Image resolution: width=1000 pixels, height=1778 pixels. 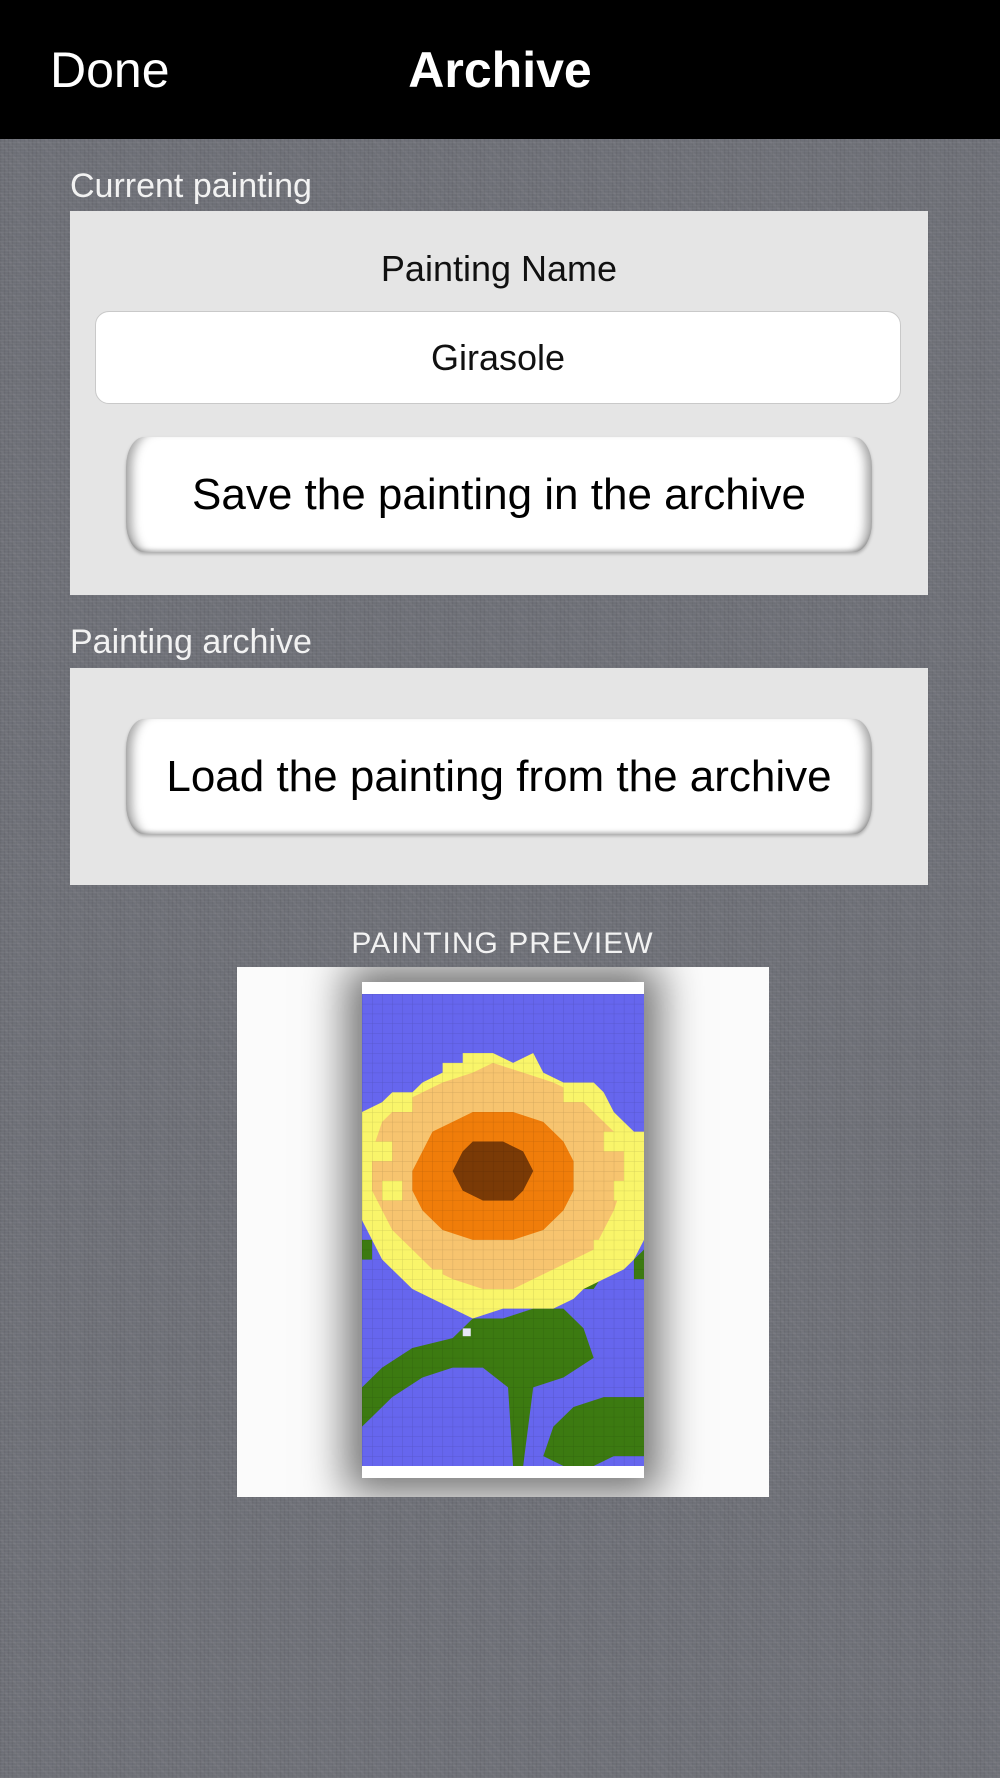 I want to click on page-title: Archive, so click(x=500, y=70).